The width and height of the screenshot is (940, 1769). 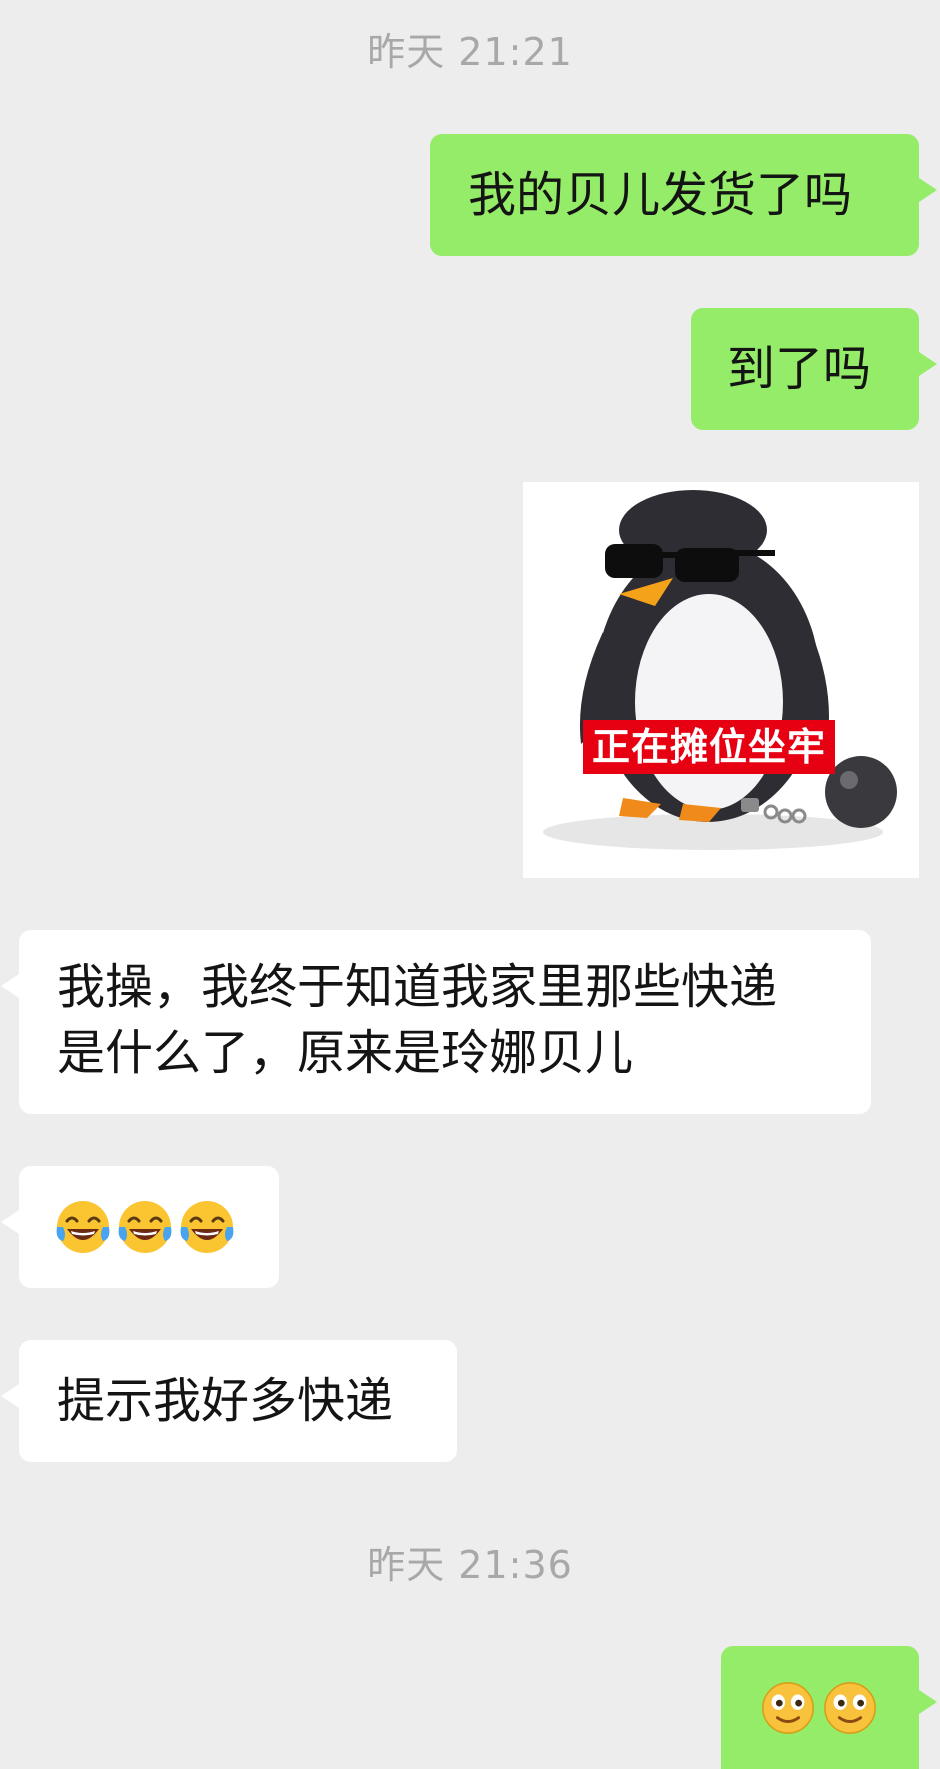 I want to click on message-bubble-incoming: 我操，我终于知道我家里那些快递 是什么了，原来是玲娜贝儿, so click(x=436, y=1022).